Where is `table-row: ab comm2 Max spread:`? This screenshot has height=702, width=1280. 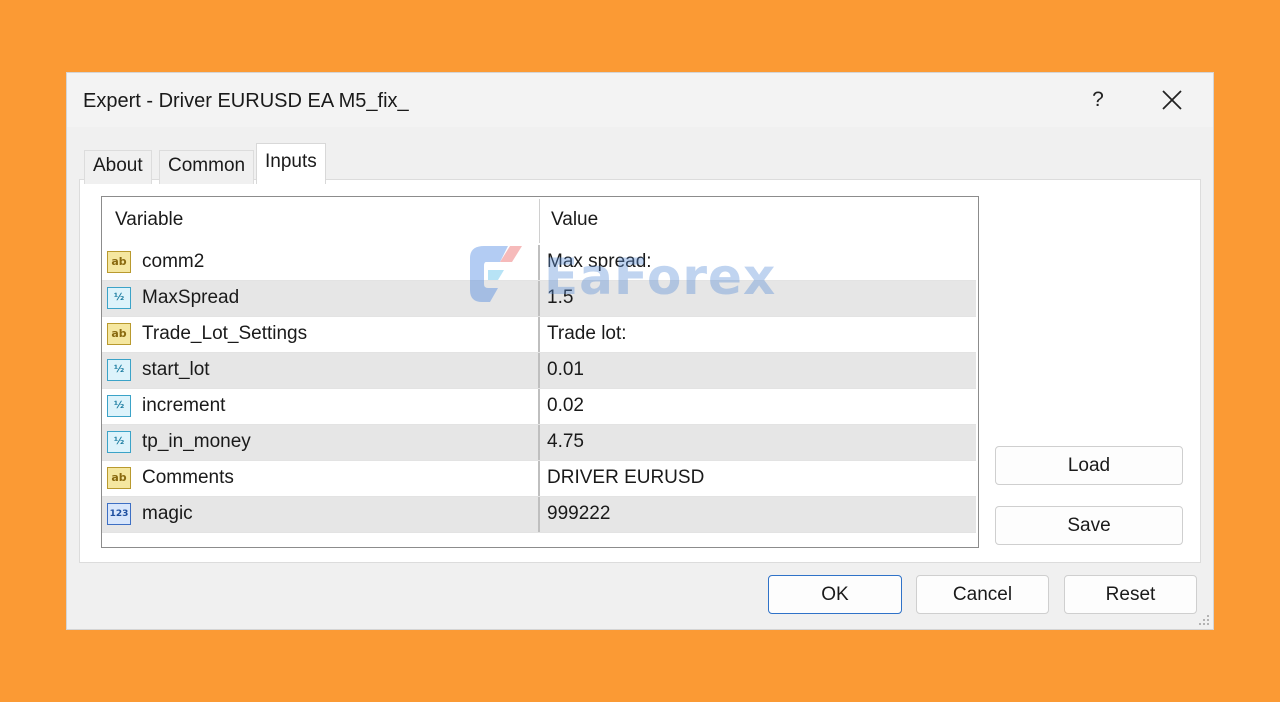 table-row: ab comm2 Max spread: is located at coordinates (539, 263).